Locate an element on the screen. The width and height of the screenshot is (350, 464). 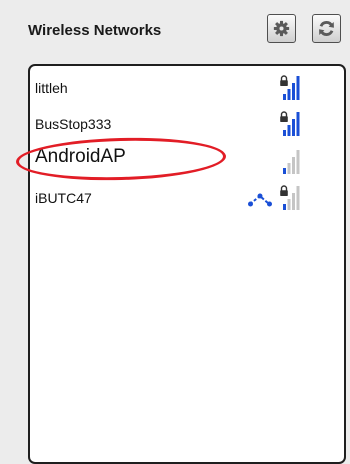
network-item-littleh: littleh is located at coordinates (187, 89).